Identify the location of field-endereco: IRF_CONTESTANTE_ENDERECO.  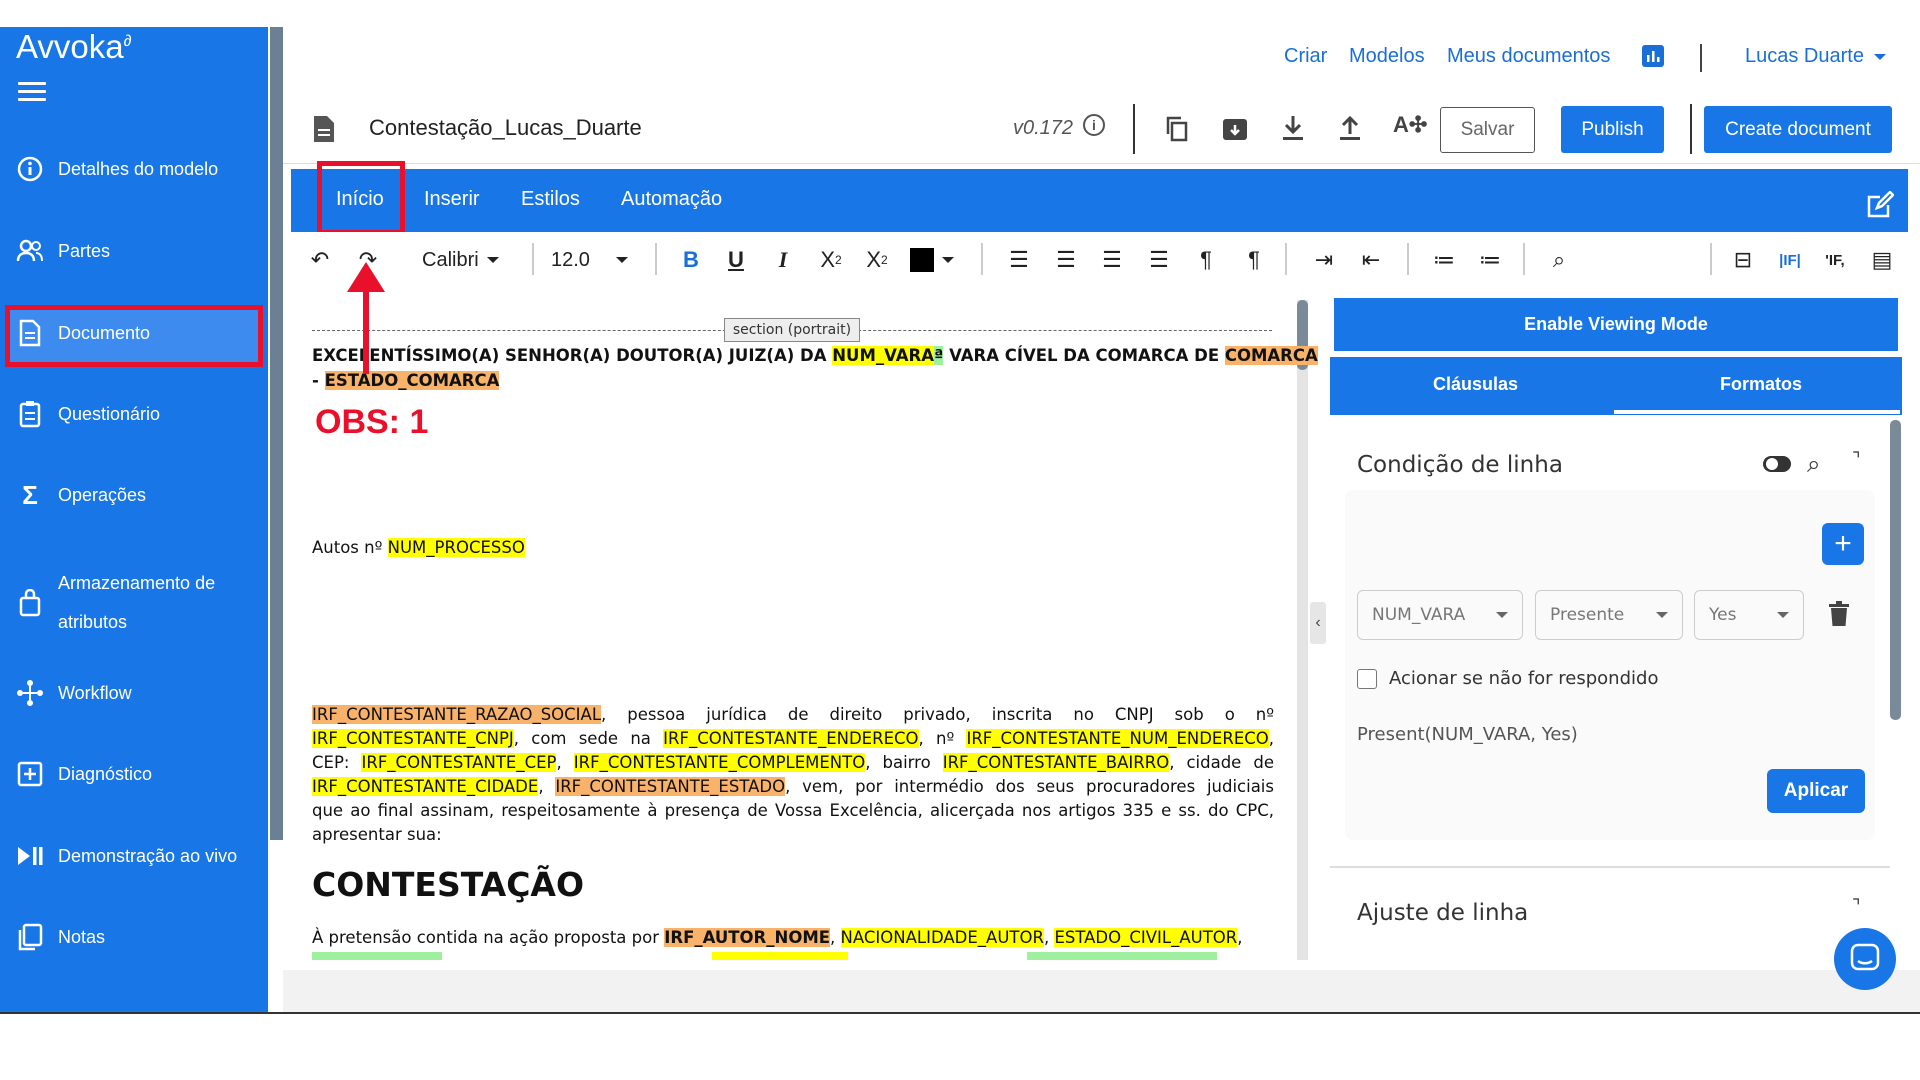
(791, 738).